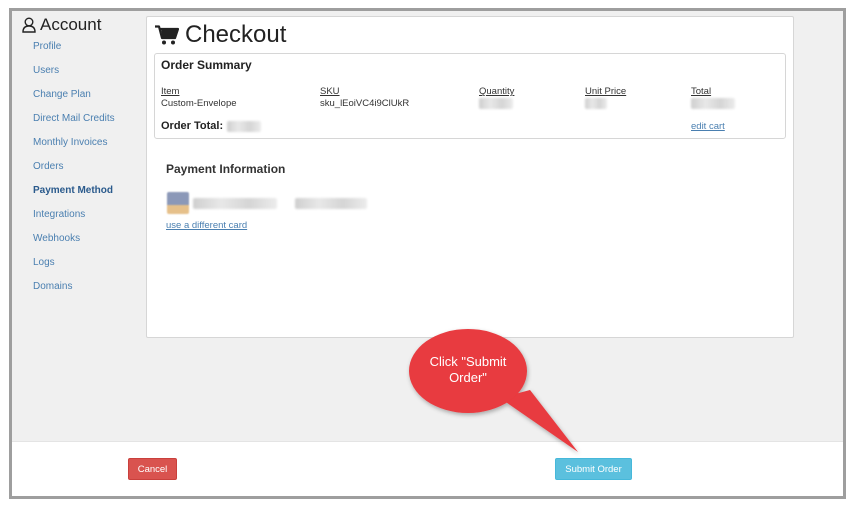 The image size is (853, 507). I want to click on card-expiry, so click(331, 203).